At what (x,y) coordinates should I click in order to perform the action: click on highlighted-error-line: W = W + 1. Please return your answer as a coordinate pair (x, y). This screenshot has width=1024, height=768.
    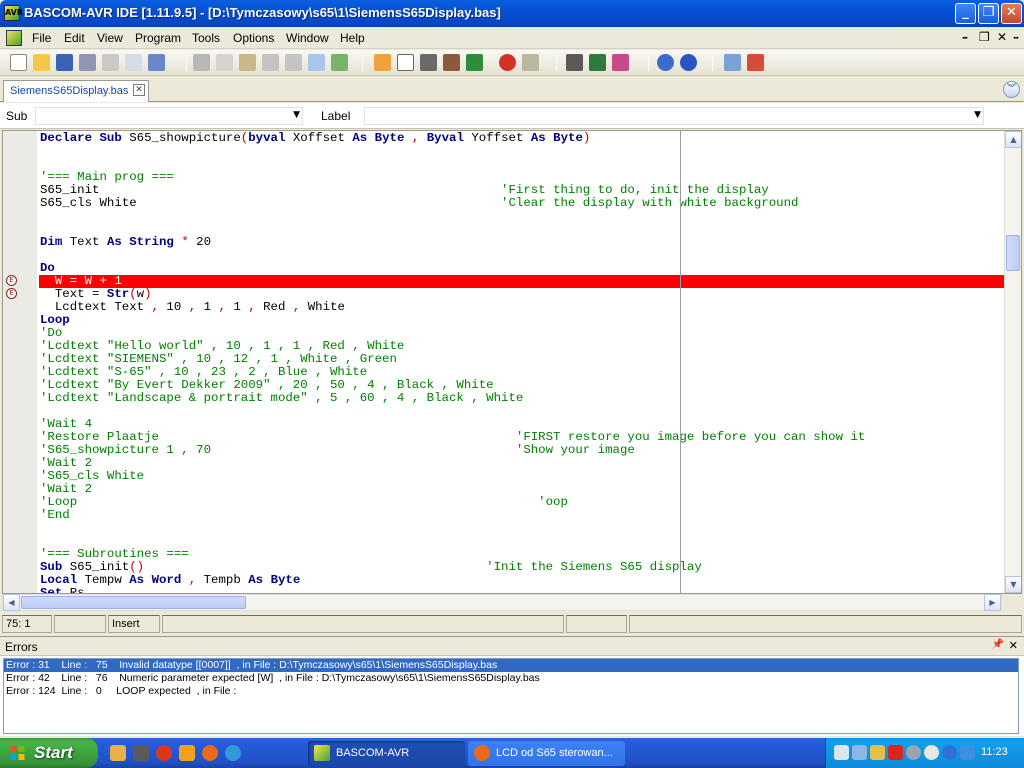
    Looking at the image, I should click on (522, 281).